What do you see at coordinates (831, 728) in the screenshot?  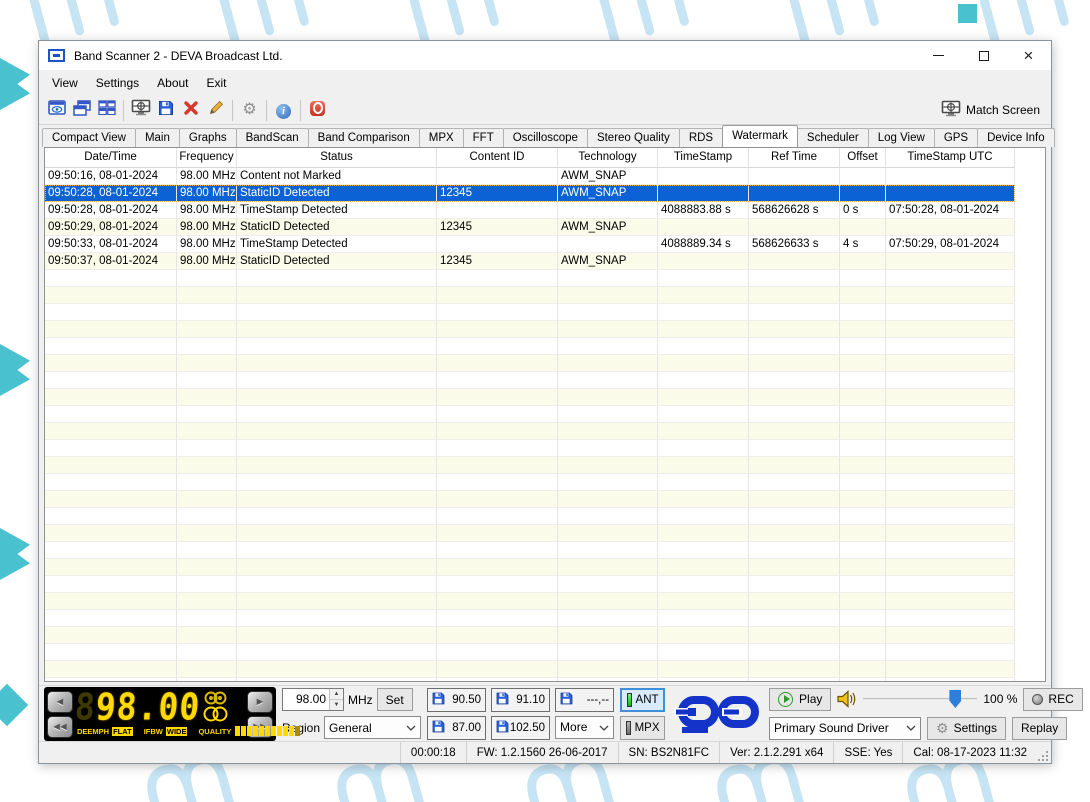 I see `sound-driver-value: Primary Sound Driver` at bounding box center [831, 728].